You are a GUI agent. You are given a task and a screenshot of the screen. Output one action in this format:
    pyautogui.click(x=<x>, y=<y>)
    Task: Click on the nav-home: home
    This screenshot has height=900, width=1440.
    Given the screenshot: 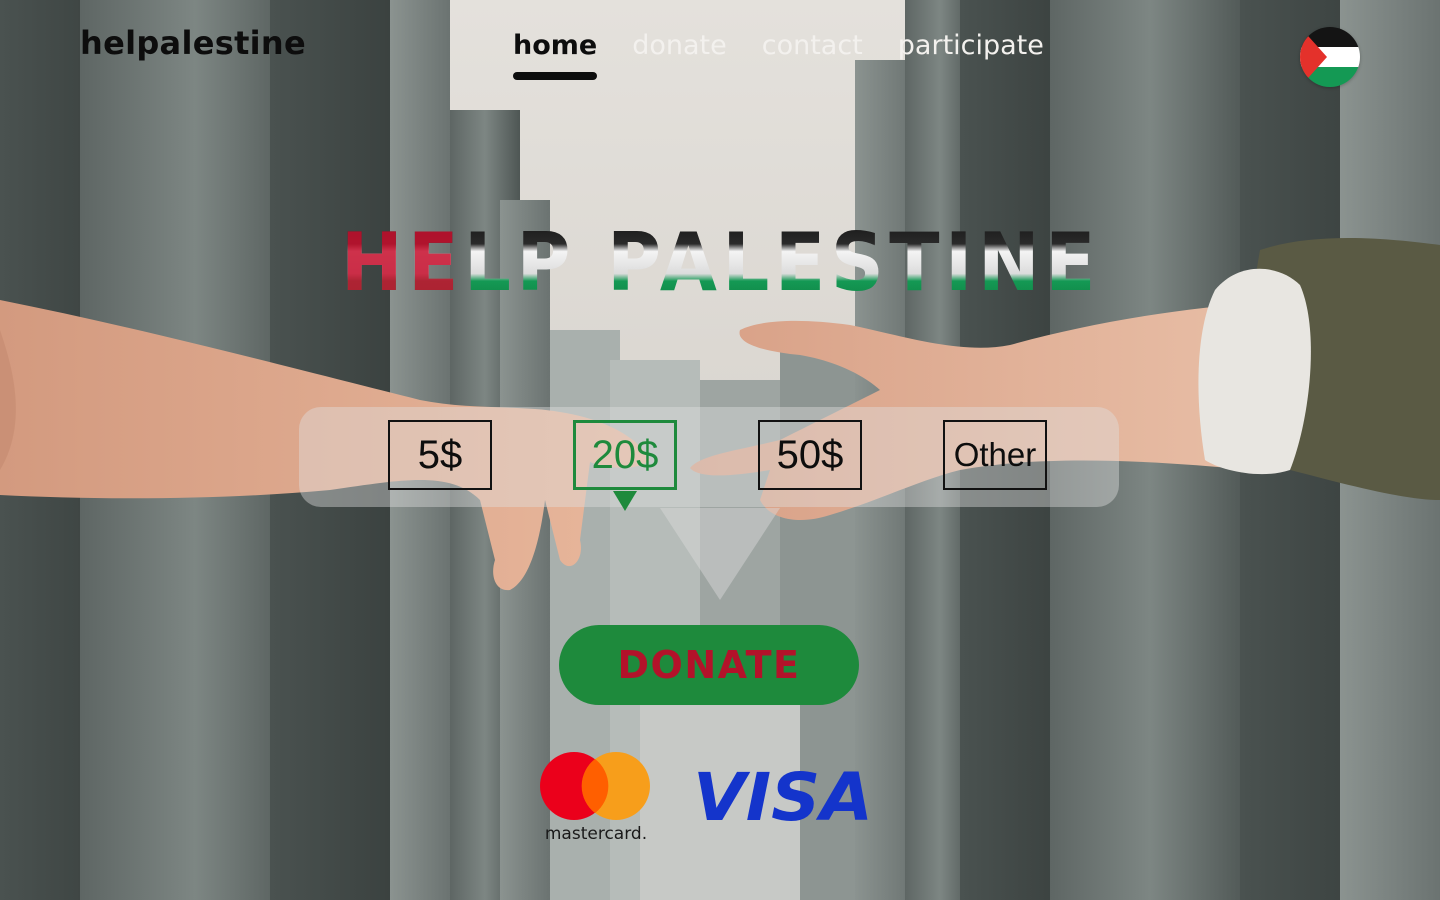 What is the action you would take?
    pyautogui.click(x=555, y=55)
    